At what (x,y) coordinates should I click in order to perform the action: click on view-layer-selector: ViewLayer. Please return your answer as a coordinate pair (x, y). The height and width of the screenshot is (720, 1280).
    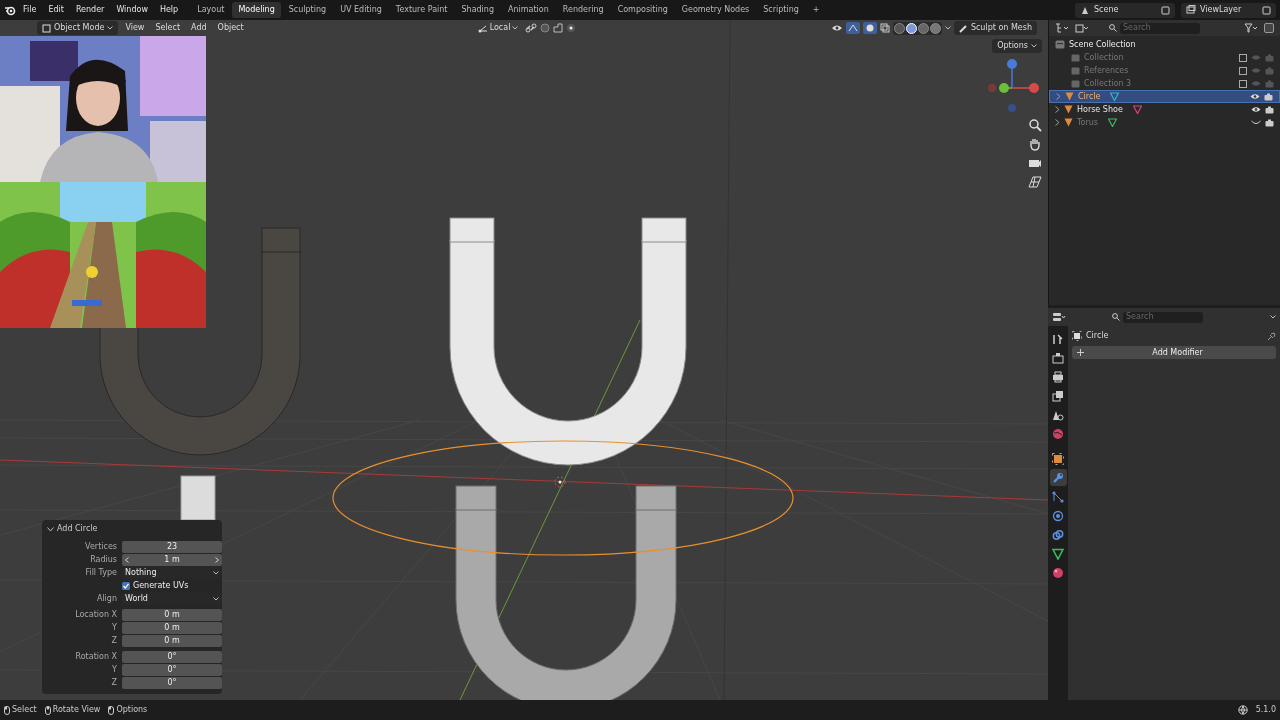
    Looking at the image, I should click on (1228, 10).